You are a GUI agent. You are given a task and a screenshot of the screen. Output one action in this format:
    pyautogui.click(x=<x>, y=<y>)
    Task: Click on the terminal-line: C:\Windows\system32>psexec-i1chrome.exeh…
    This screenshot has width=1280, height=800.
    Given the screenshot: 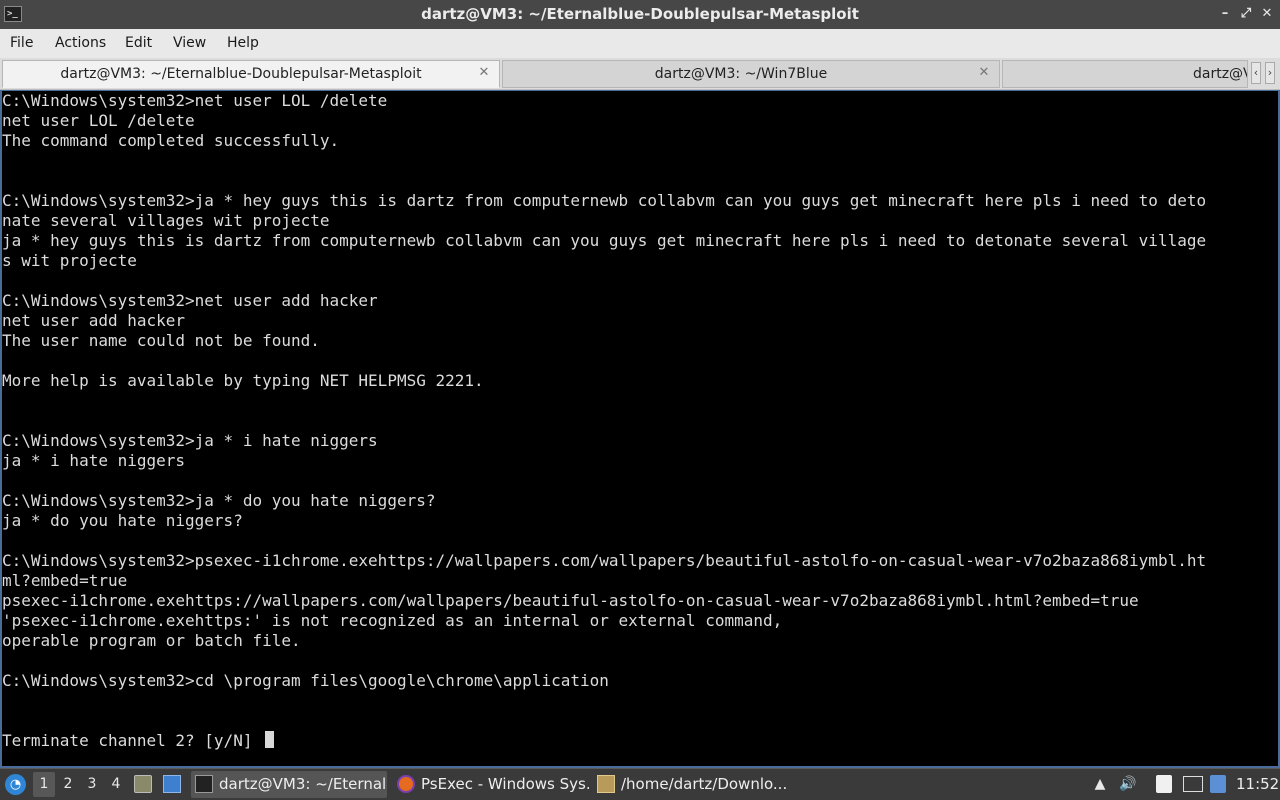 What is the action you would take?
    pyautogui.click(x=604, y=560)
    